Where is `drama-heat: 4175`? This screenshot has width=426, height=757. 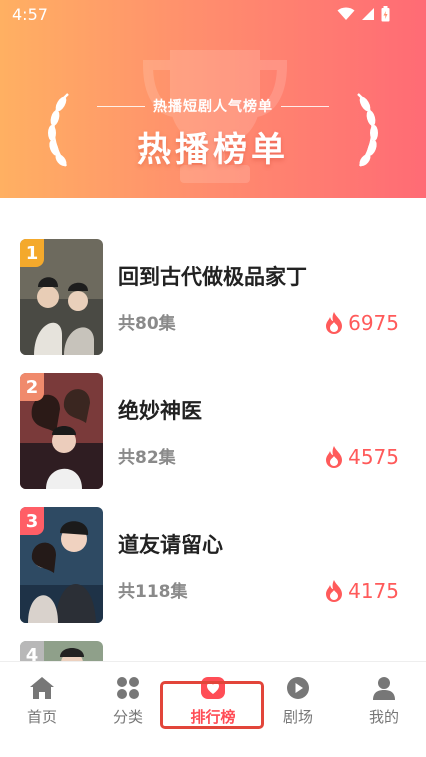 drama-heat: 4175 is located at coordinates (361, 591).